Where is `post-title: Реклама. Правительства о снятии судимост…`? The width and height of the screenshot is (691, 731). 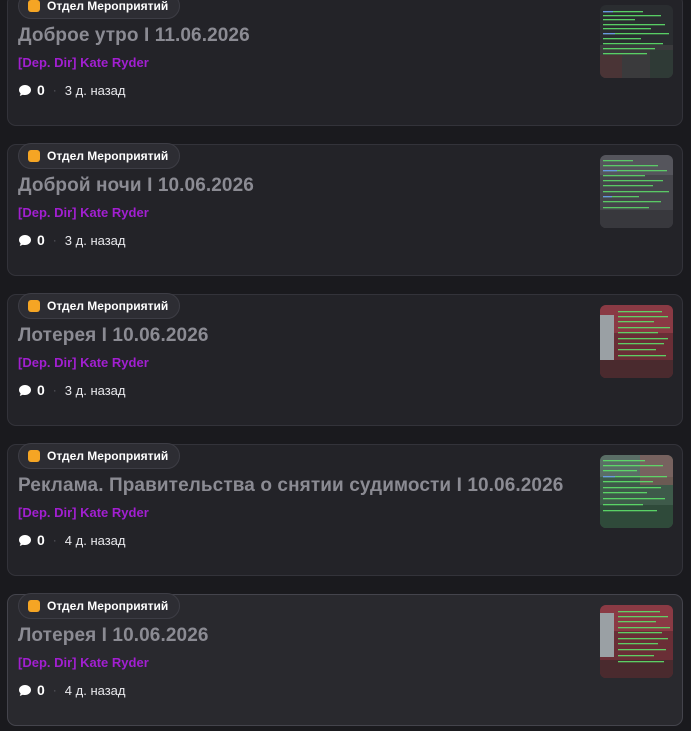
post-title: Реклама. Правительства о снятии судимост… is located at coordinates (290, 486).